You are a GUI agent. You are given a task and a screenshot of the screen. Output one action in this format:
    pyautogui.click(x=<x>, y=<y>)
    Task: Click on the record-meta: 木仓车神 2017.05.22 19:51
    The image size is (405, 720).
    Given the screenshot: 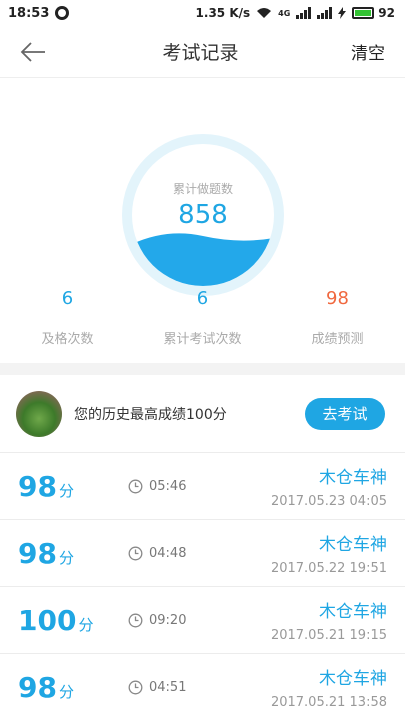 What is the action you would take?
    pyautogui.click(x=329, y=553)
    